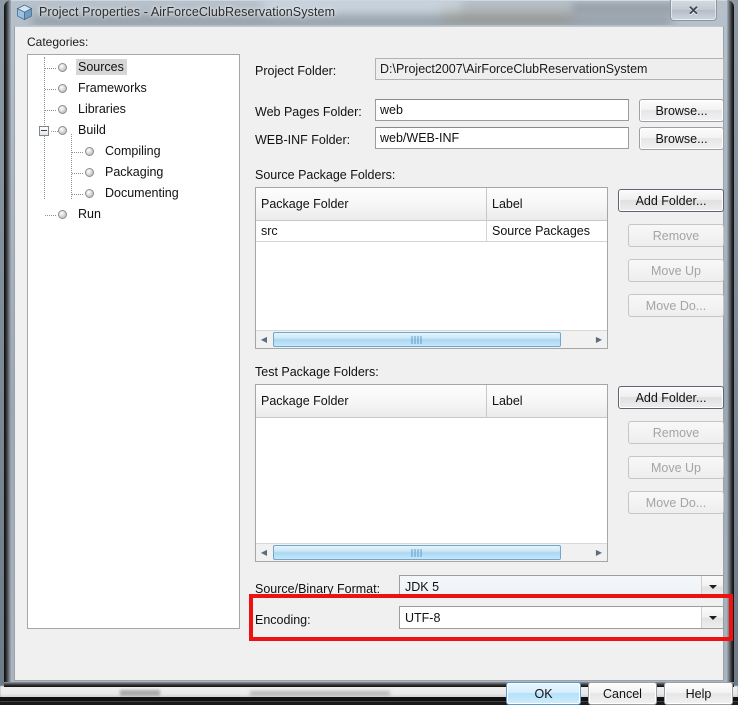 The image size is (738, 705). What do you see at coordinates (308, 112) in the screenshot?
I see `web-pages-folder-label: Web Pages Folder:` at bounding box center [308, 112].